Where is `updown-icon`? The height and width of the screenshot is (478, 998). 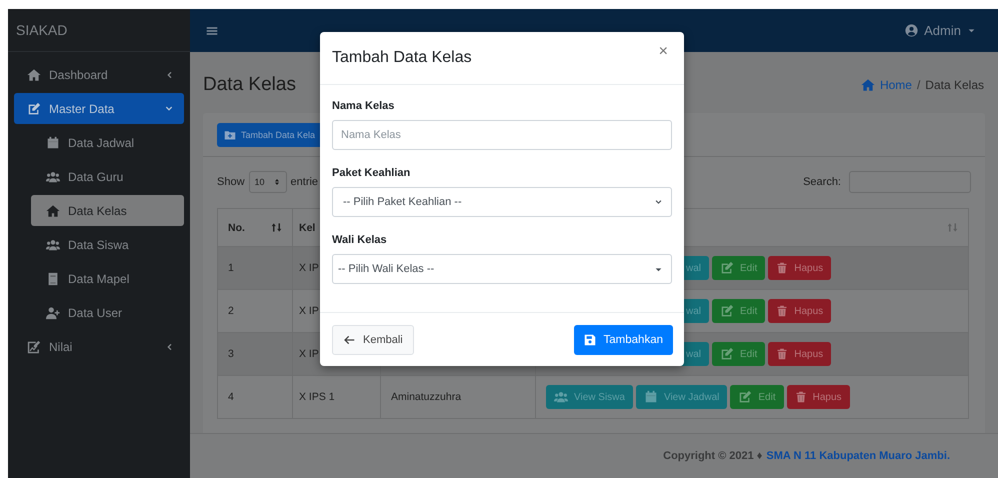 updown-icon is located at coordinates (276, 182).